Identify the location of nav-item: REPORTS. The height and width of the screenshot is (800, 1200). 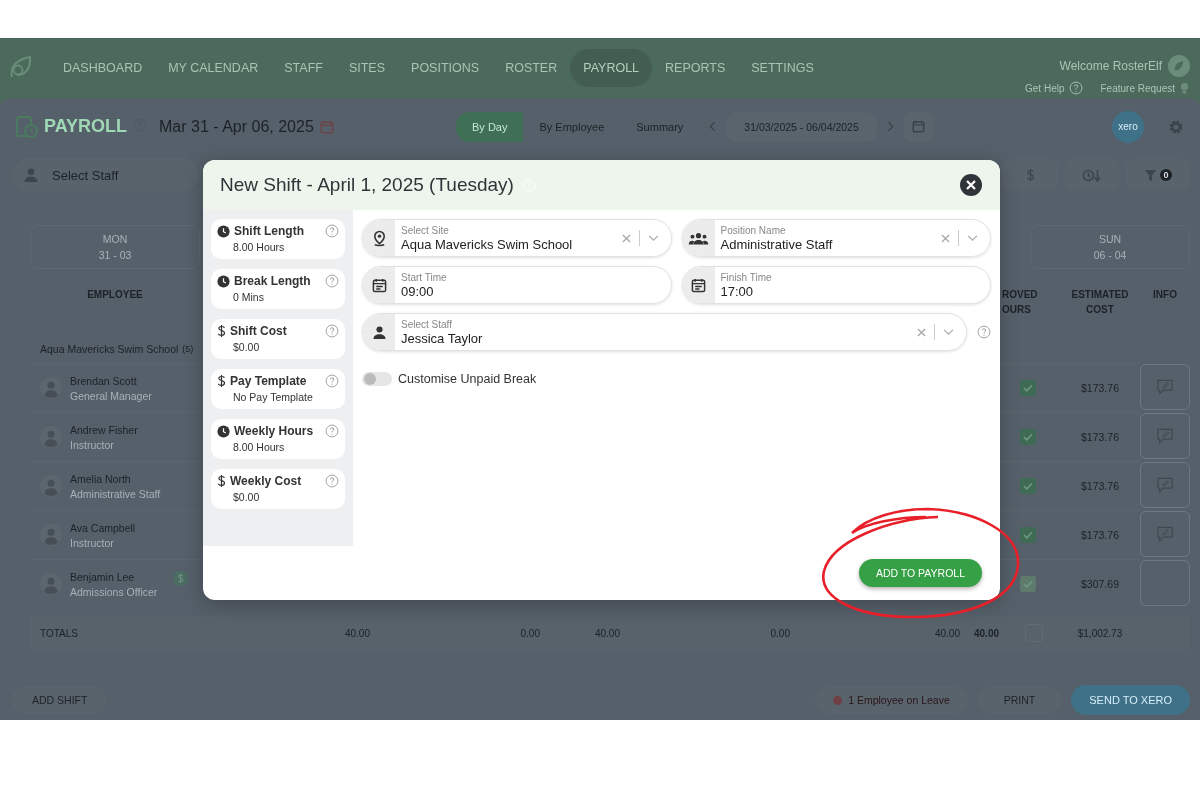
(695, 68).